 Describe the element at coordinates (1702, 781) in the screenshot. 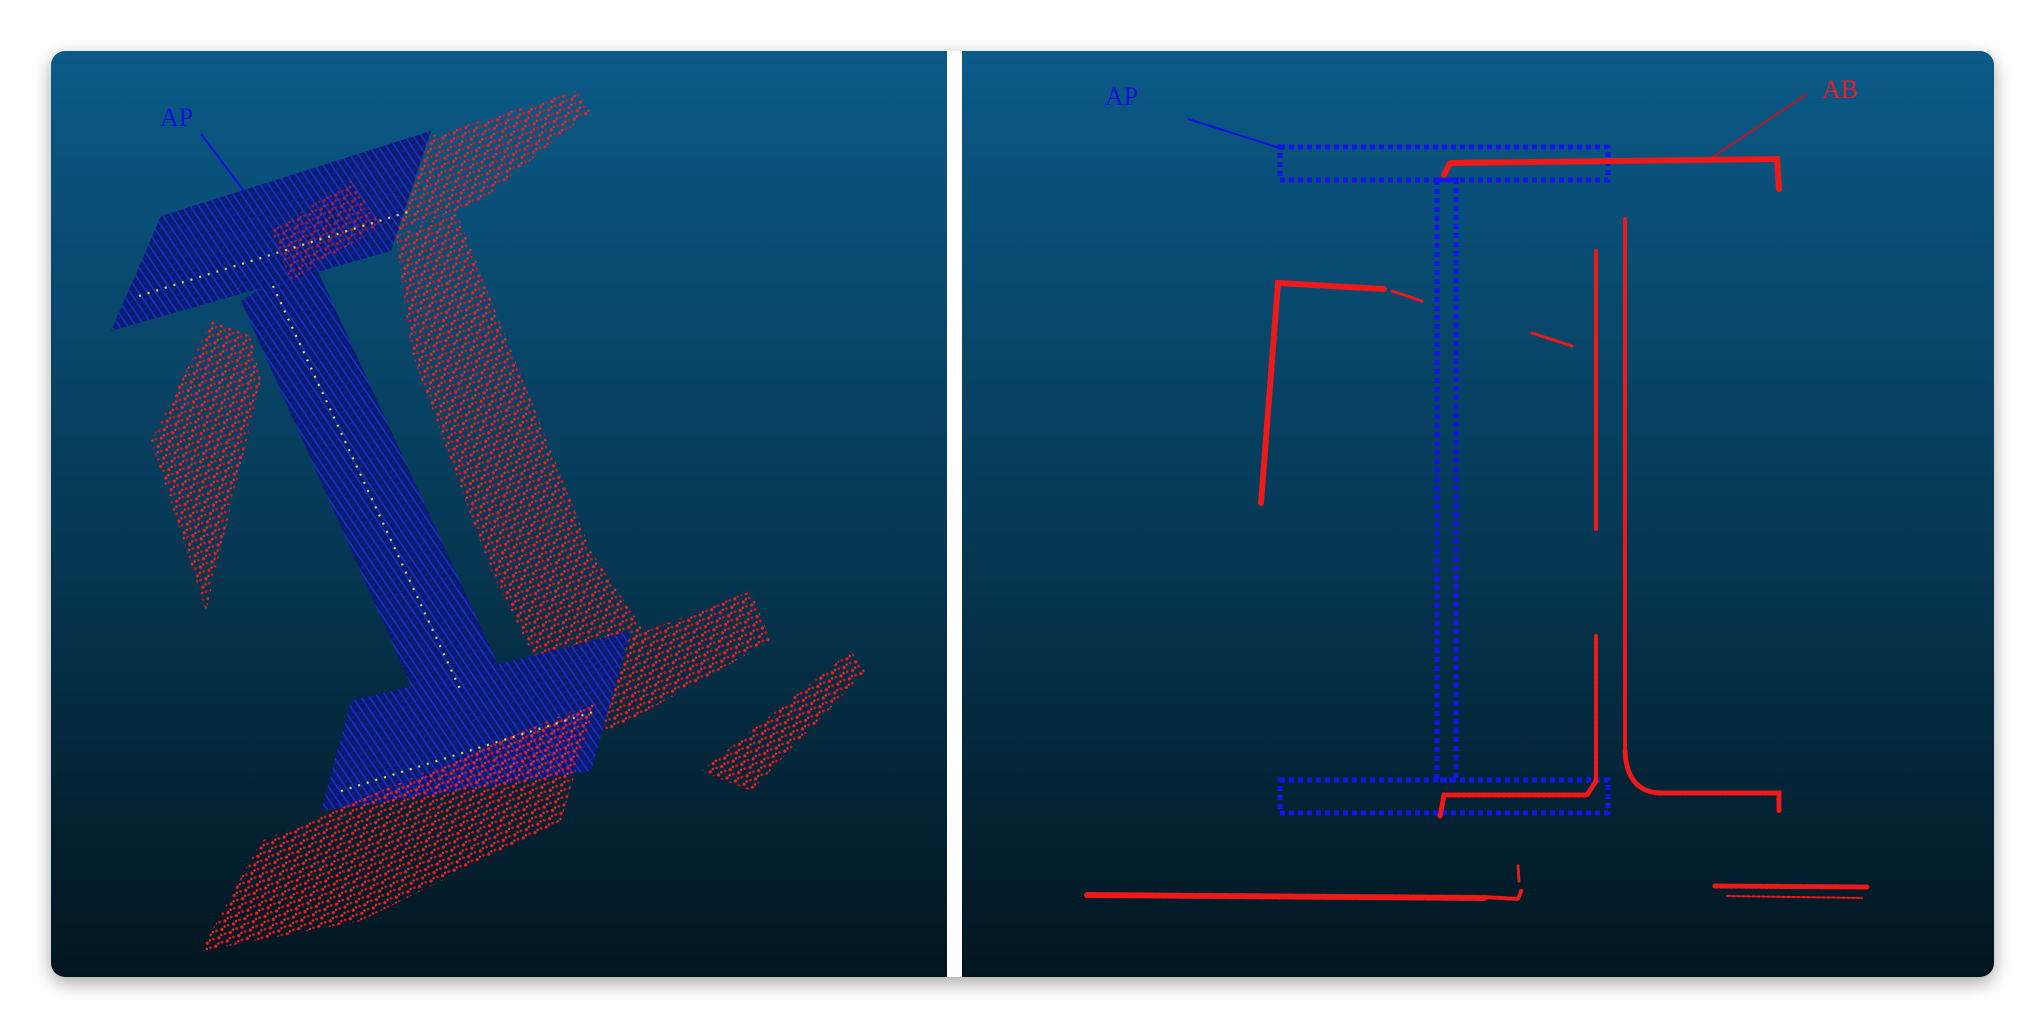

I see `ab-bottom-right-flange-trace` at that location.